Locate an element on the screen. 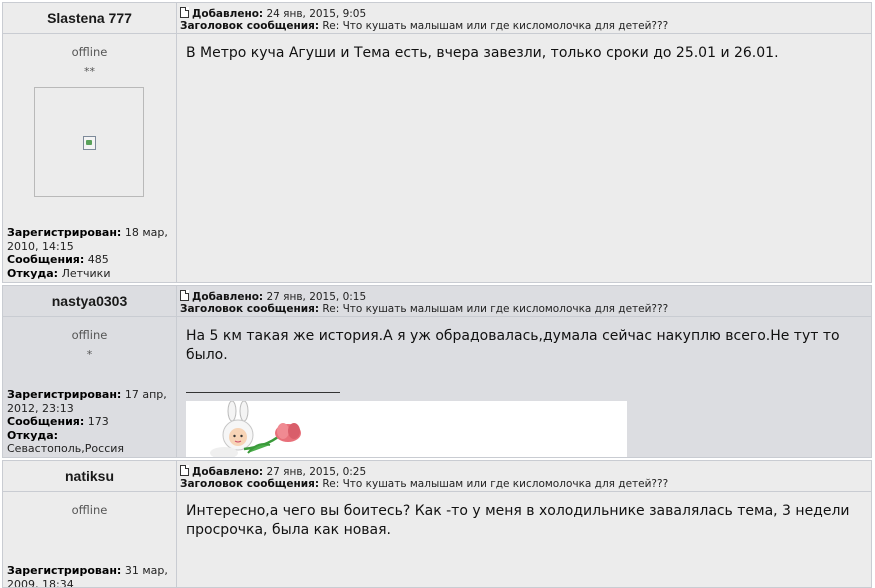 The height and width of the screenshot is (588, 875). added-value: 27 янв, 2015, 0:15 is located at coordinates (316, 297).